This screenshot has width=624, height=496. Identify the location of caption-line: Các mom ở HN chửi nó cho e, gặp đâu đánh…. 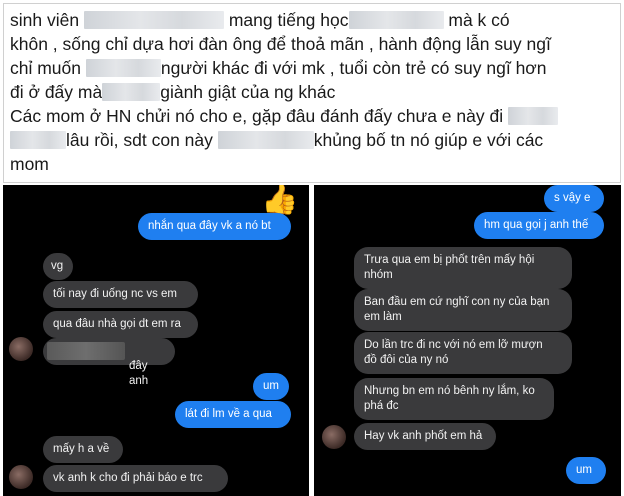
(312, 116).